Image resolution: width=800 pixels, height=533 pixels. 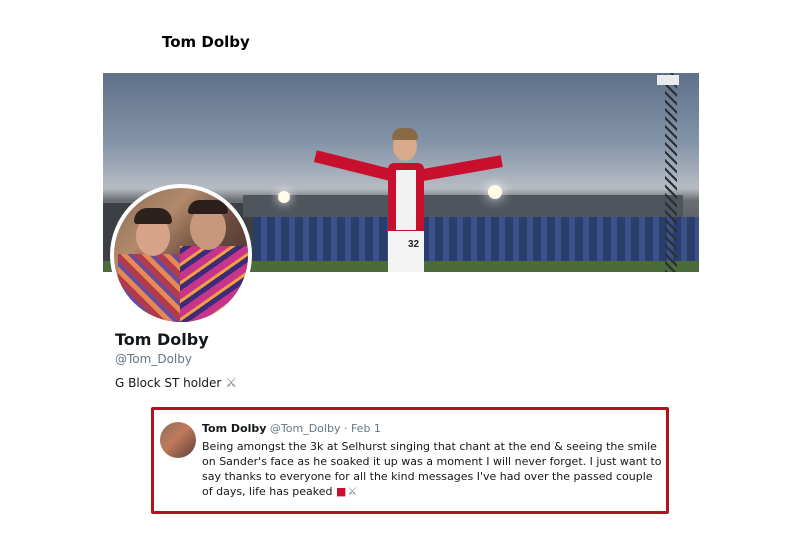 What do you see at coordinates (406, 200) in the screenshot?
I see `player-shirt` at bounding box center [406, 200].